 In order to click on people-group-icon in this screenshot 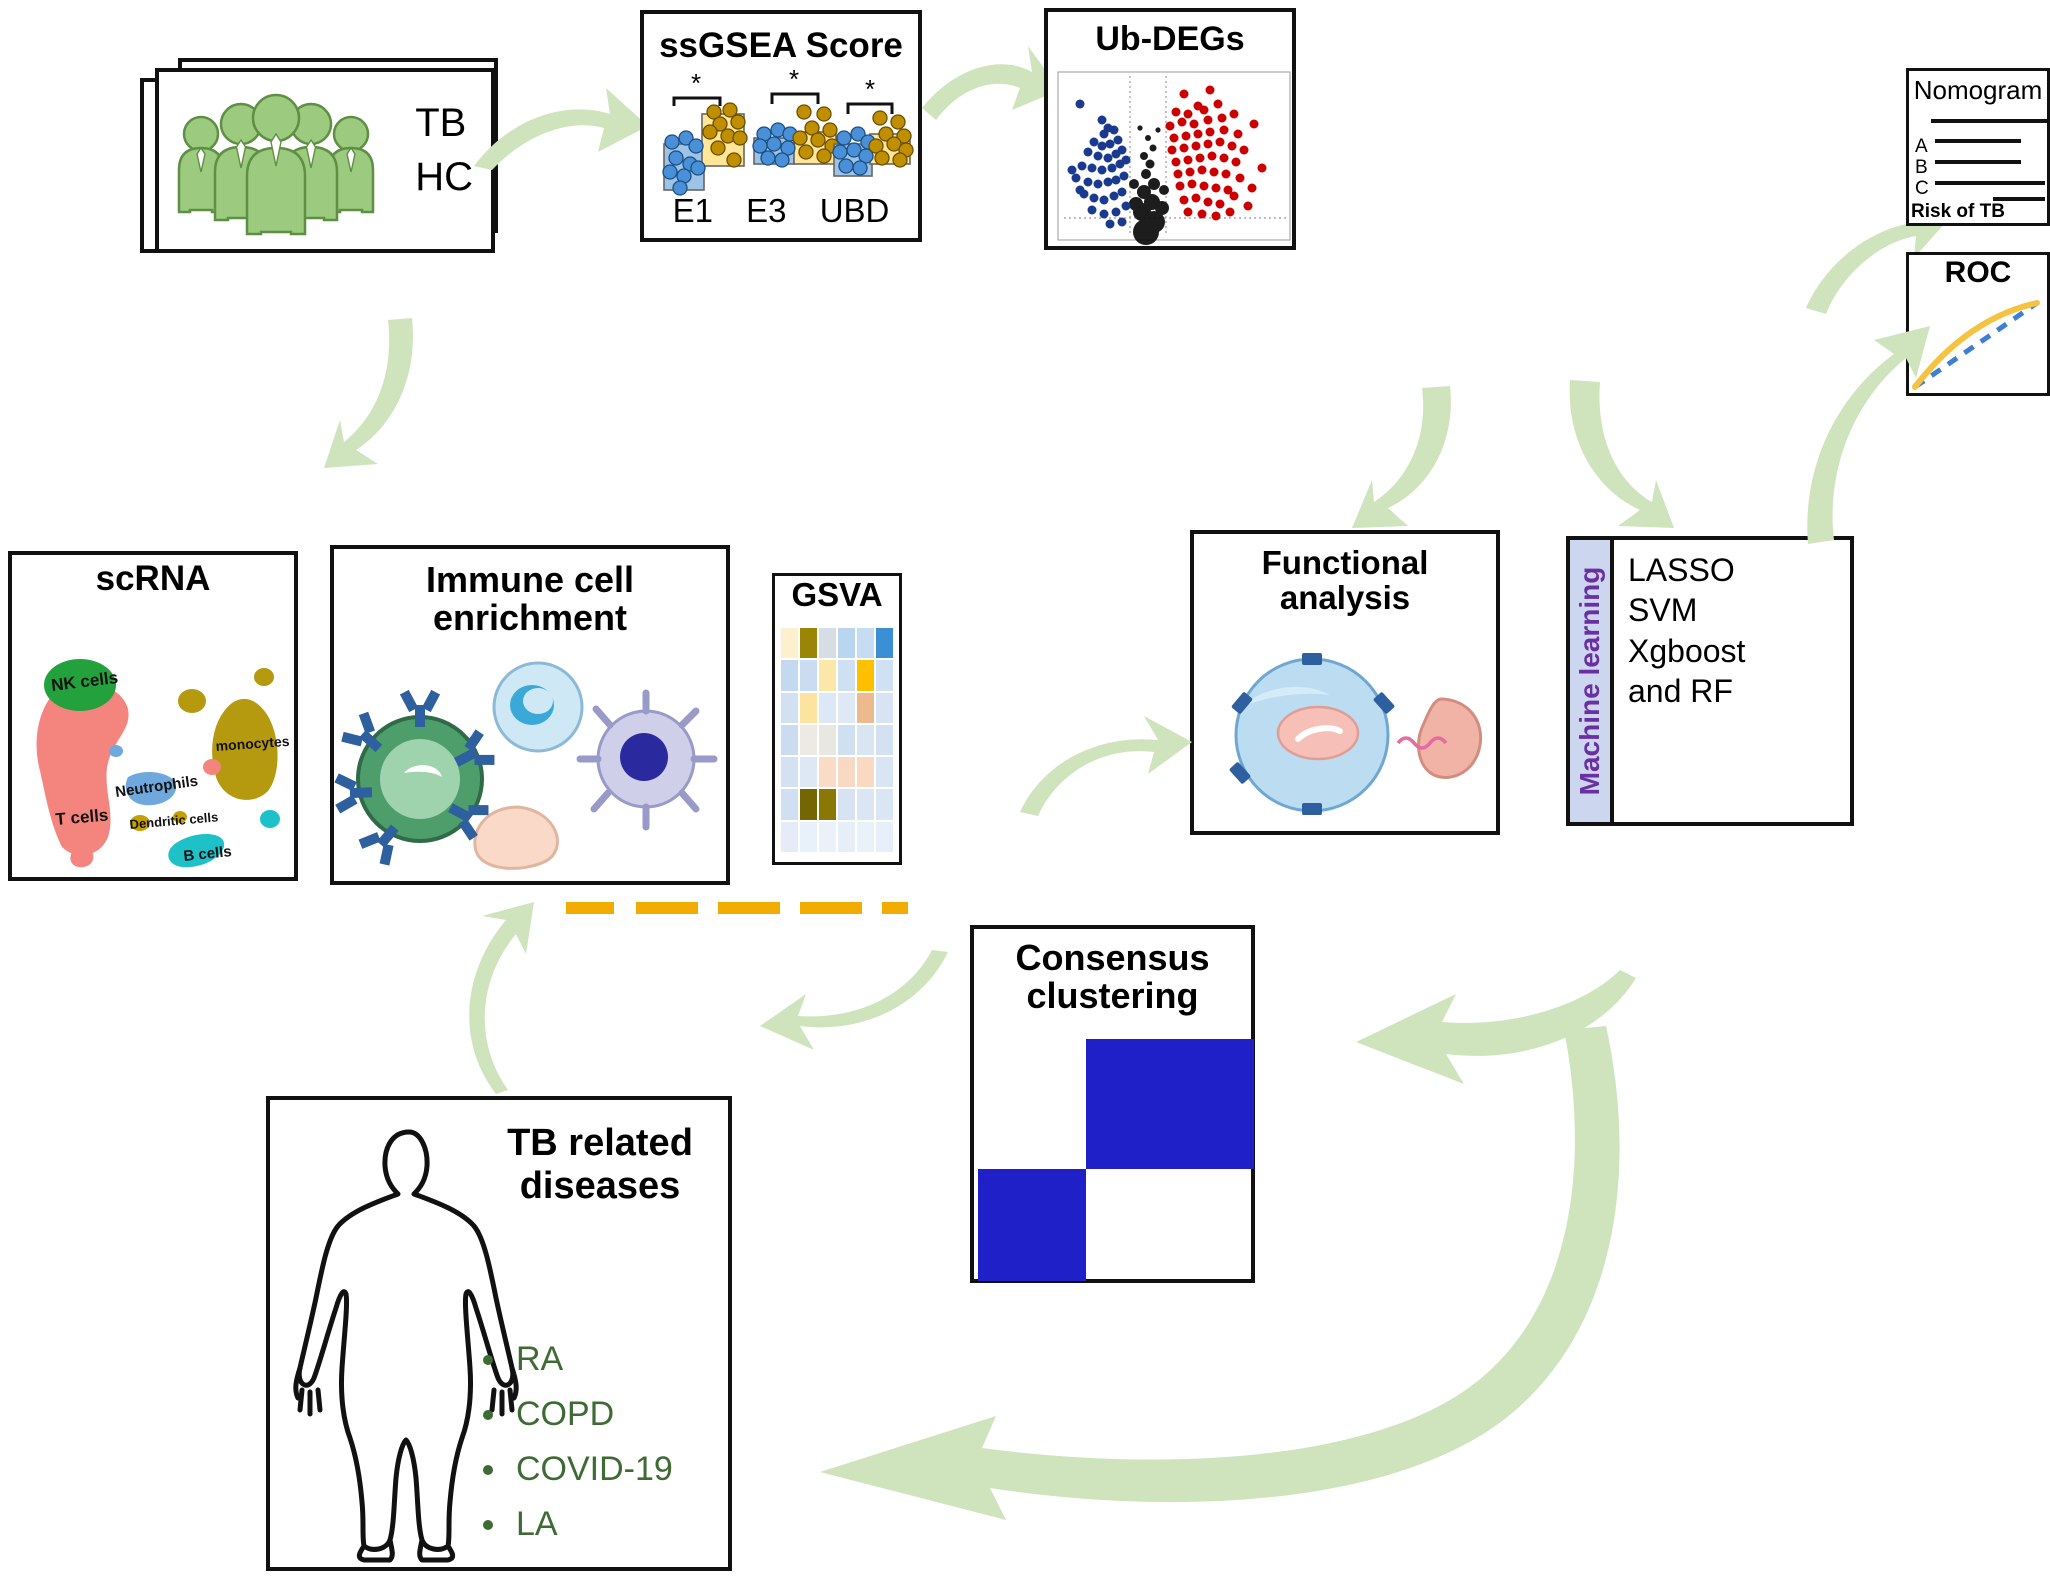, I will do `click(276, 164)`.